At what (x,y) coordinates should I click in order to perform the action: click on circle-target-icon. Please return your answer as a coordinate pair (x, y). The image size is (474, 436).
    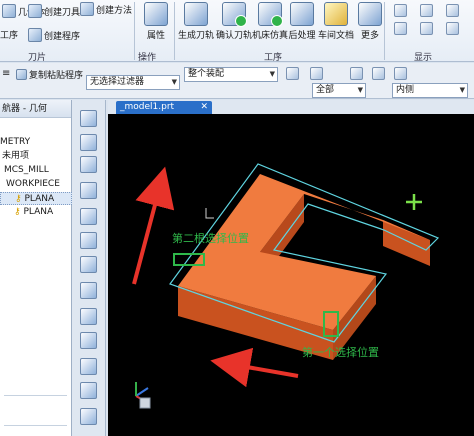
    Looking at the image, I should click on (378, 73).